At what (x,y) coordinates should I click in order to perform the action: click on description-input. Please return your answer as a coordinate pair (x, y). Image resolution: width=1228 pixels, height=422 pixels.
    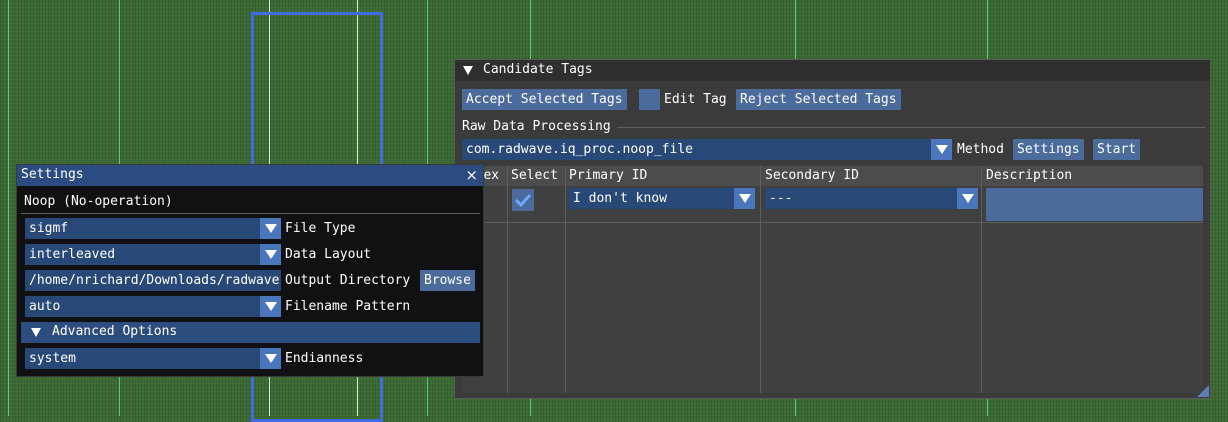
    Looking at the image, I should click on (1094, 204).